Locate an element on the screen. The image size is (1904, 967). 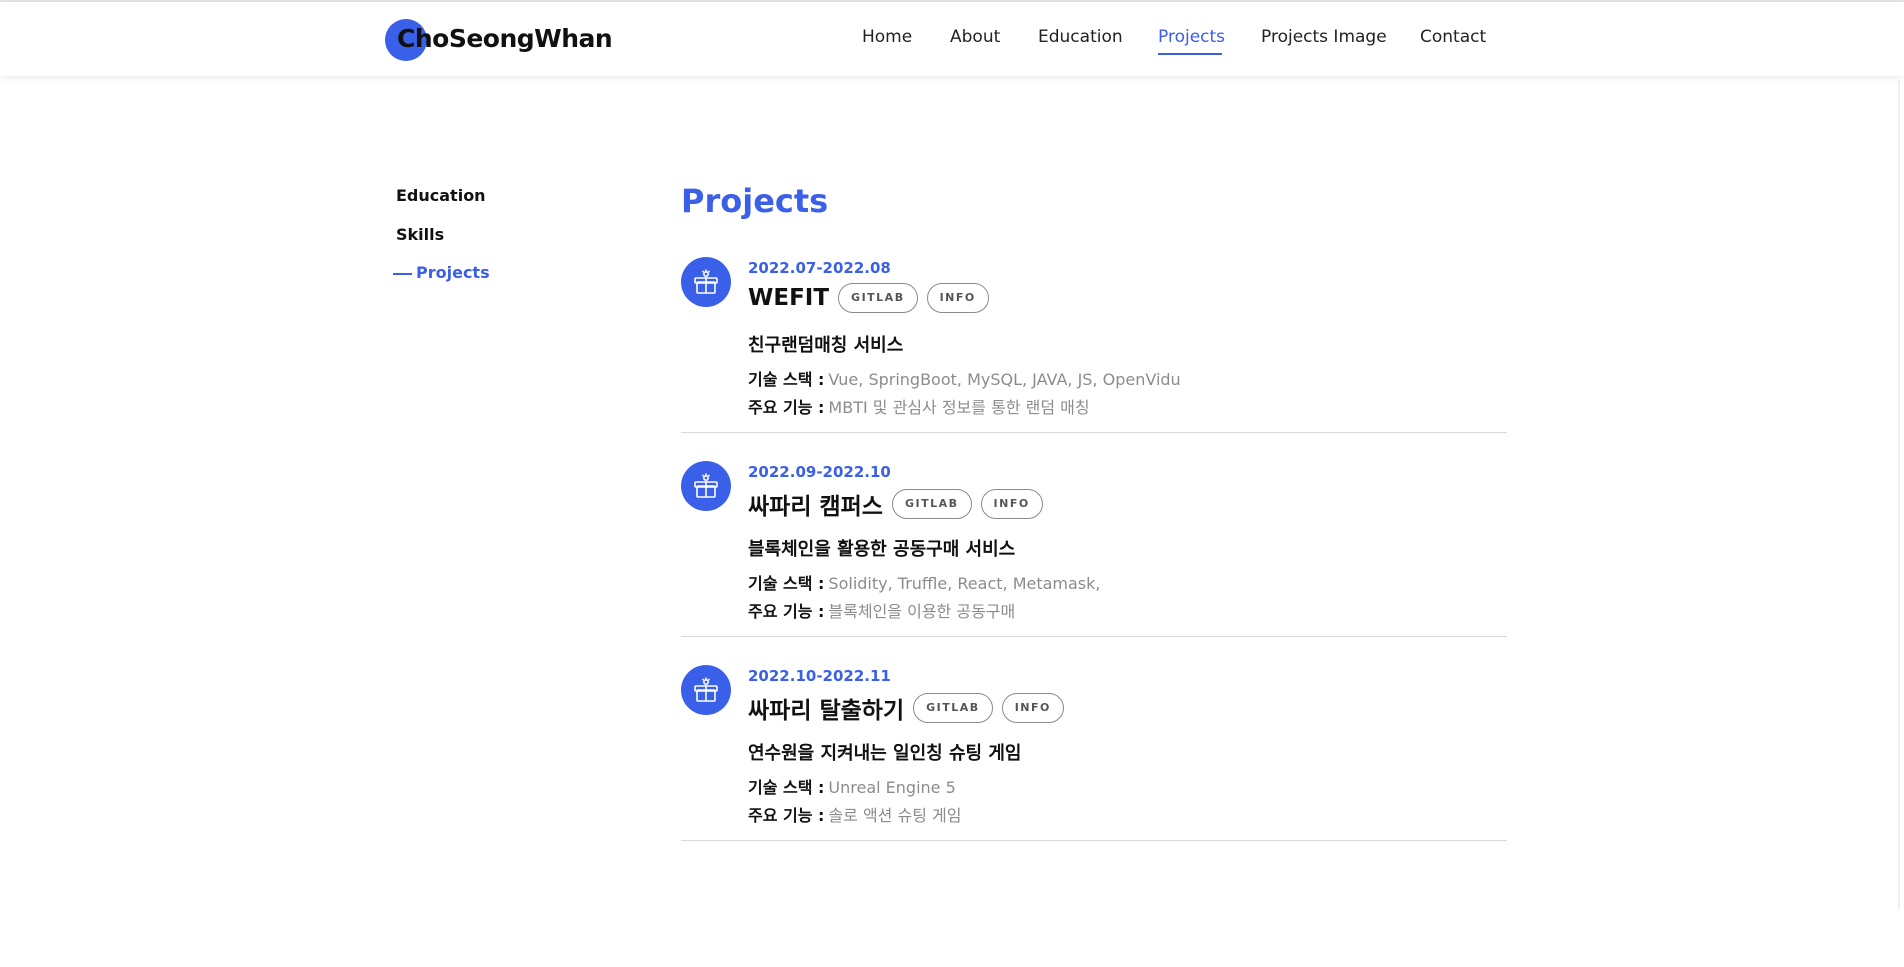
project-date: 2022.07-2022.08 is located at coordinates (819, 268).